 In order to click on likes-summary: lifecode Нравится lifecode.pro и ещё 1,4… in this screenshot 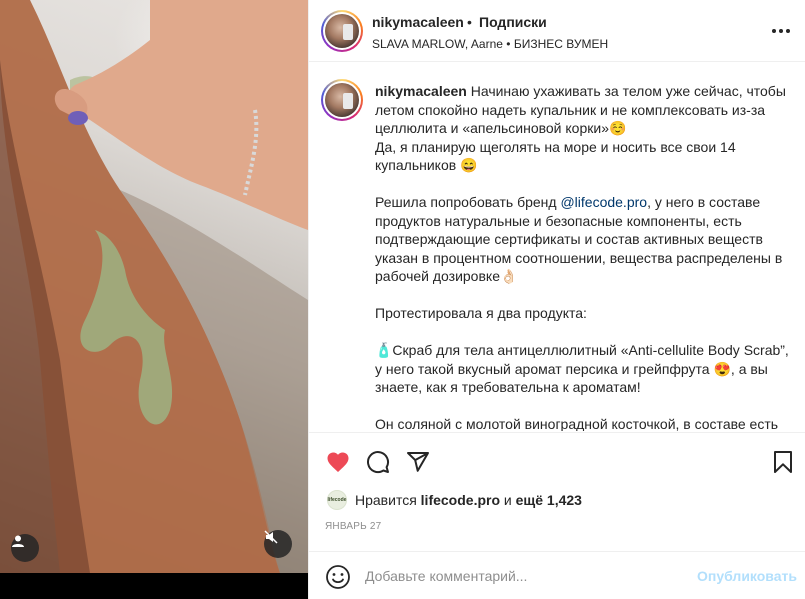, I will do `click(562, 500)`.